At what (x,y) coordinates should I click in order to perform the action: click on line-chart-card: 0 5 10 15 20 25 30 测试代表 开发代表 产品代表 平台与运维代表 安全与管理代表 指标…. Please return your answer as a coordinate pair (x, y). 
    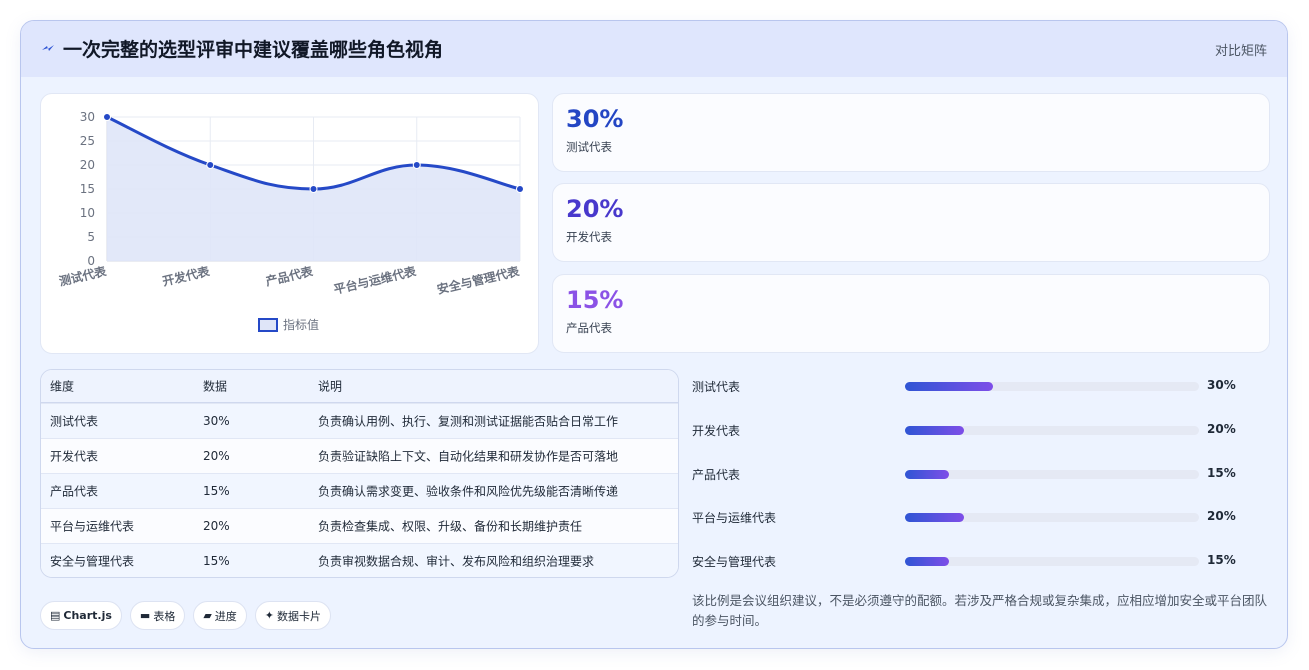
    Looking at the image, I should click on (289, 223).